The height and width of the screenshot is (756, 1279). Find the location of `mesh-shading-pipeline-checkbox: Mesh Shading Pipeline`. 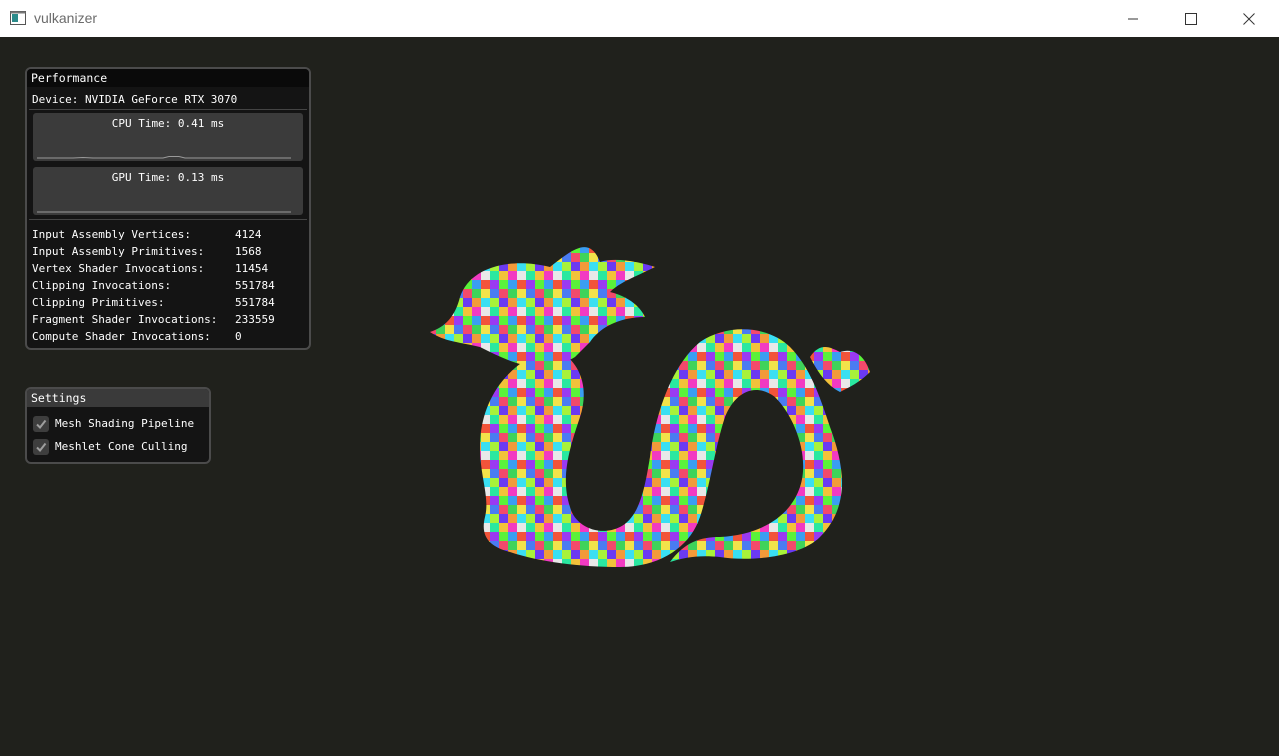

mesh-shading-pipeline-checkbox: Mesh Shading Pipeline is located at coordinates (118, 423).